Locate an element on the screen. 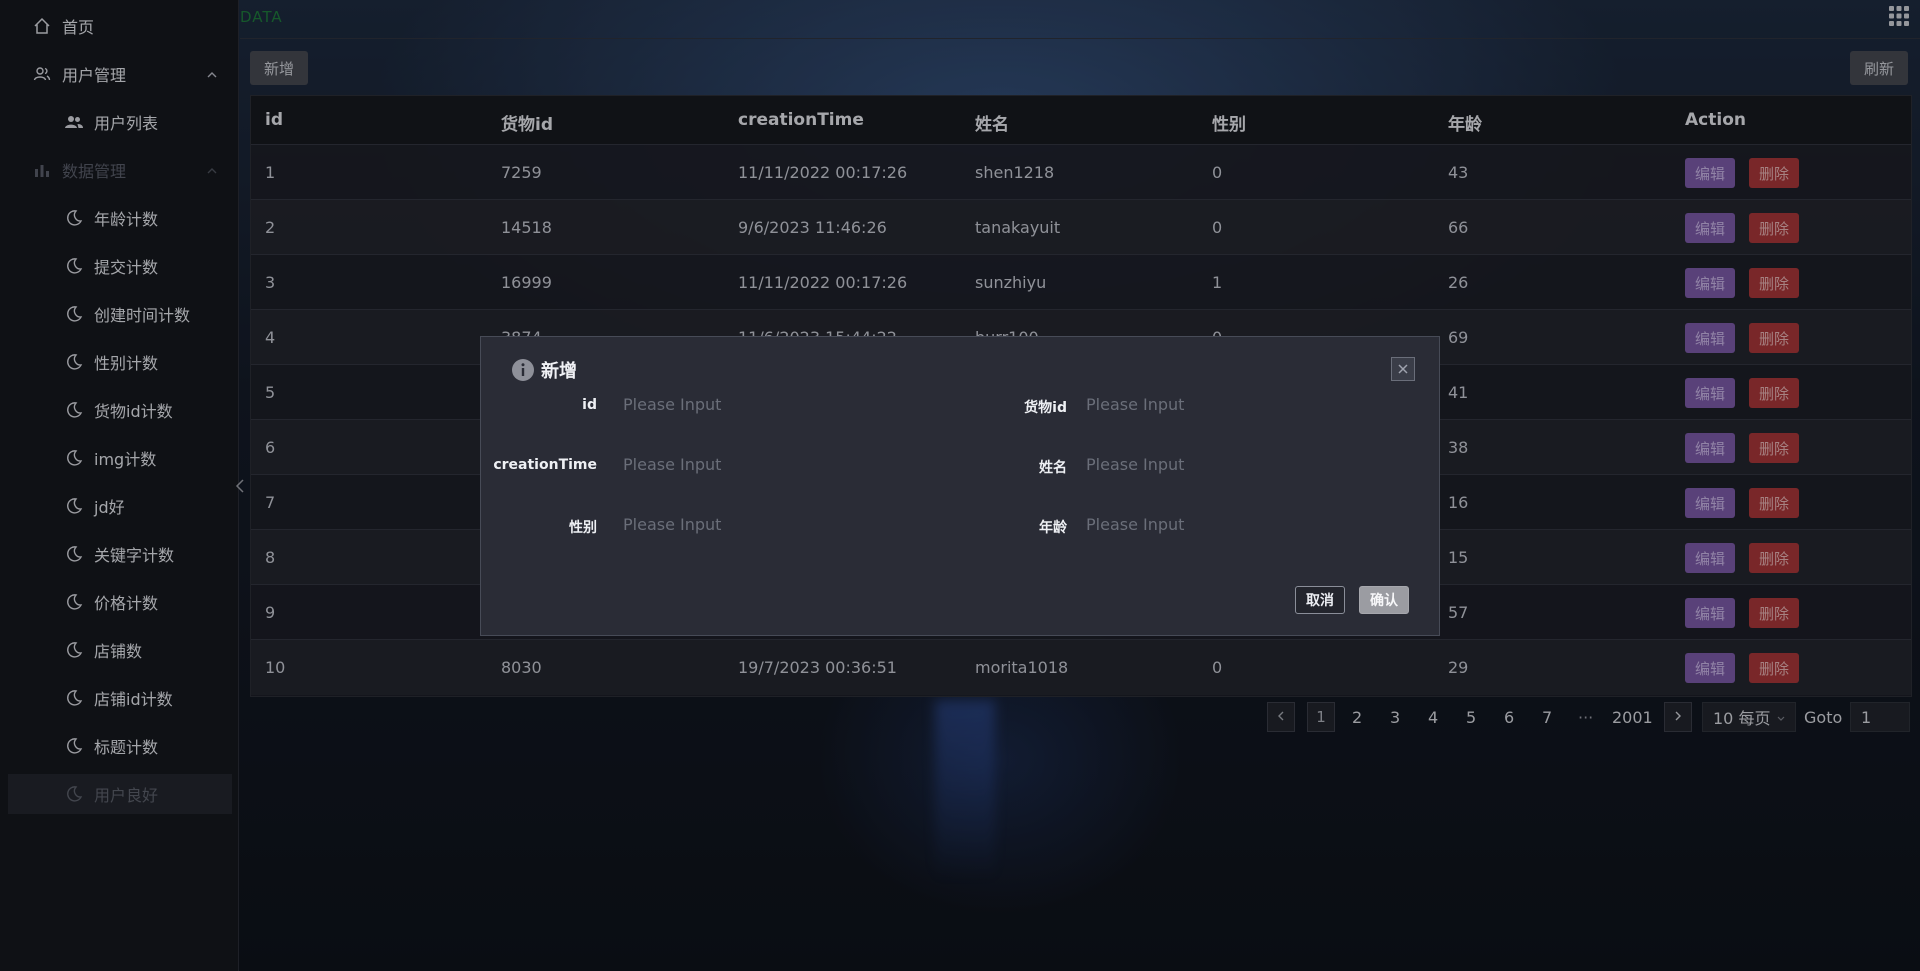  gender-input is located at coordinates (773, 524).